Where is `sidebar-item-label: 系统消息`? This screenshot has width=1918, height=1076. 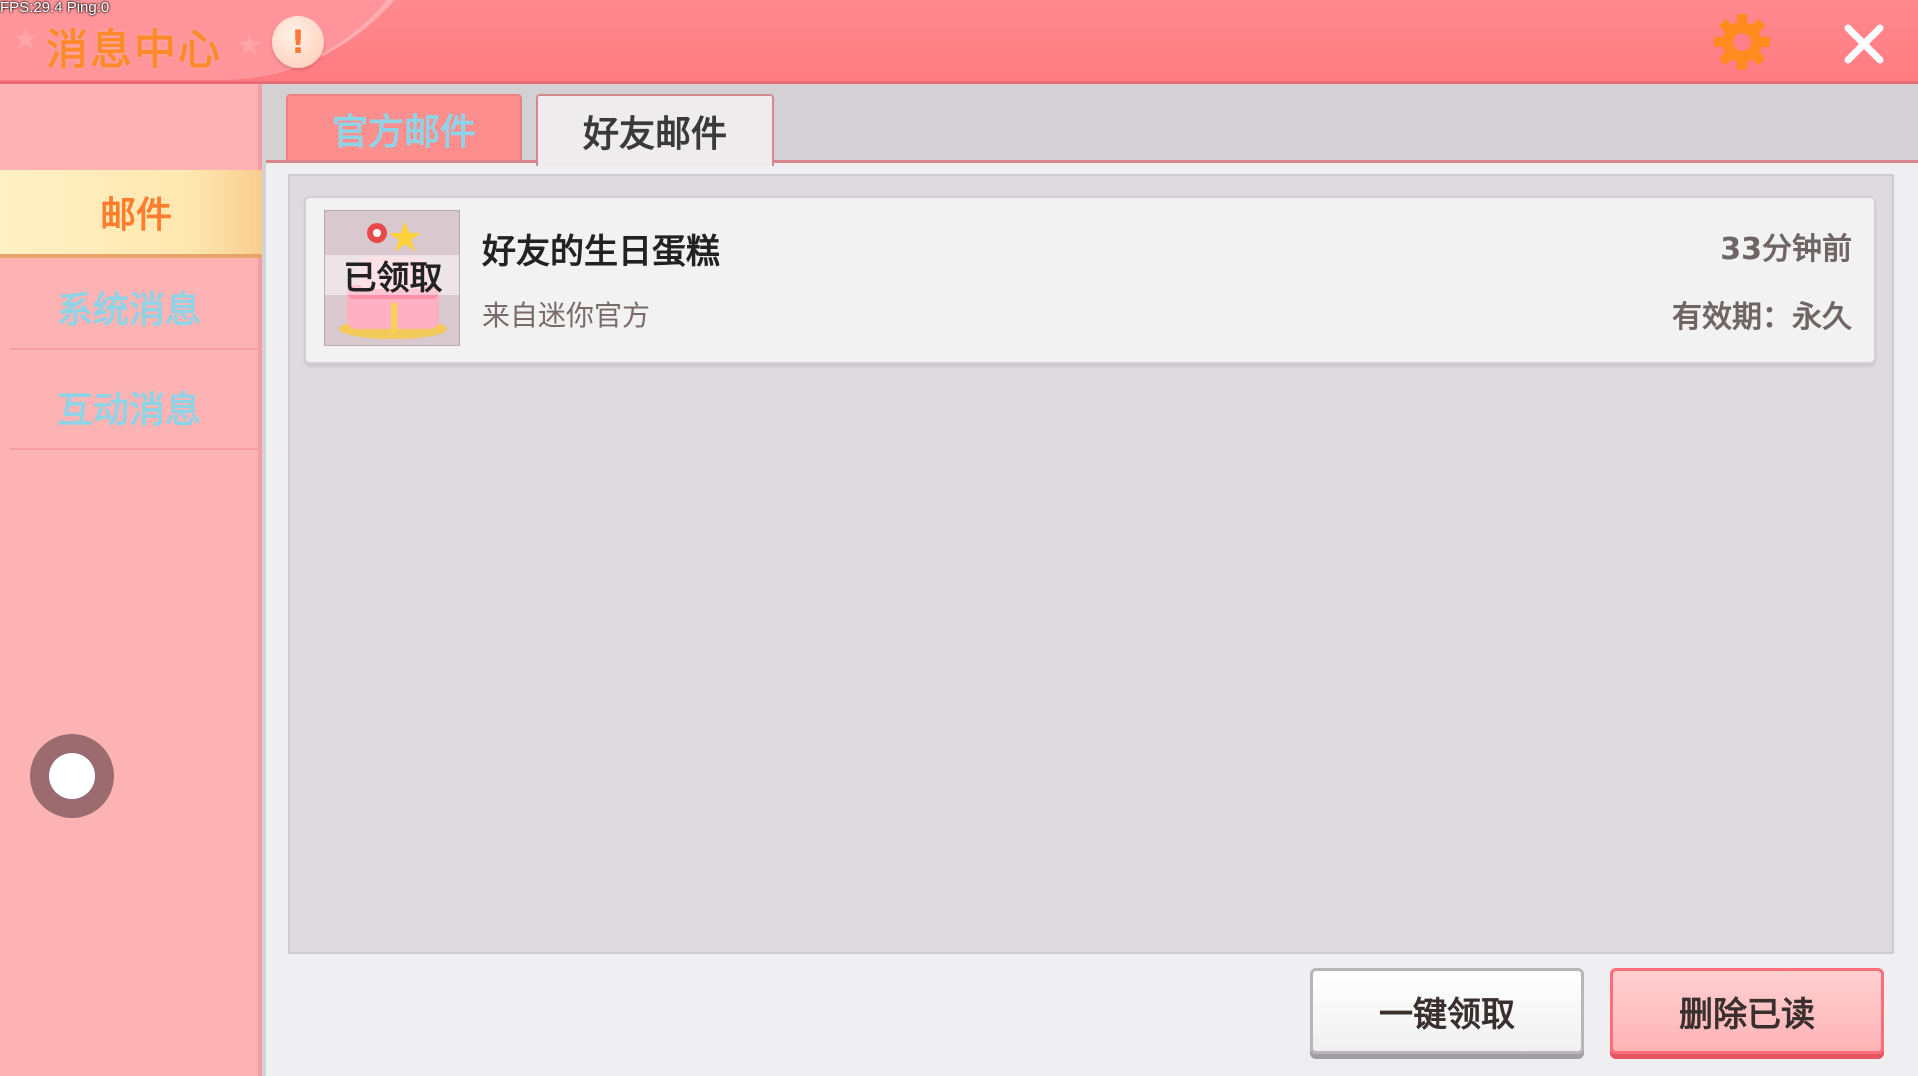 sidebar-item-label: 系统消息 is located at coordinates (128, 310).